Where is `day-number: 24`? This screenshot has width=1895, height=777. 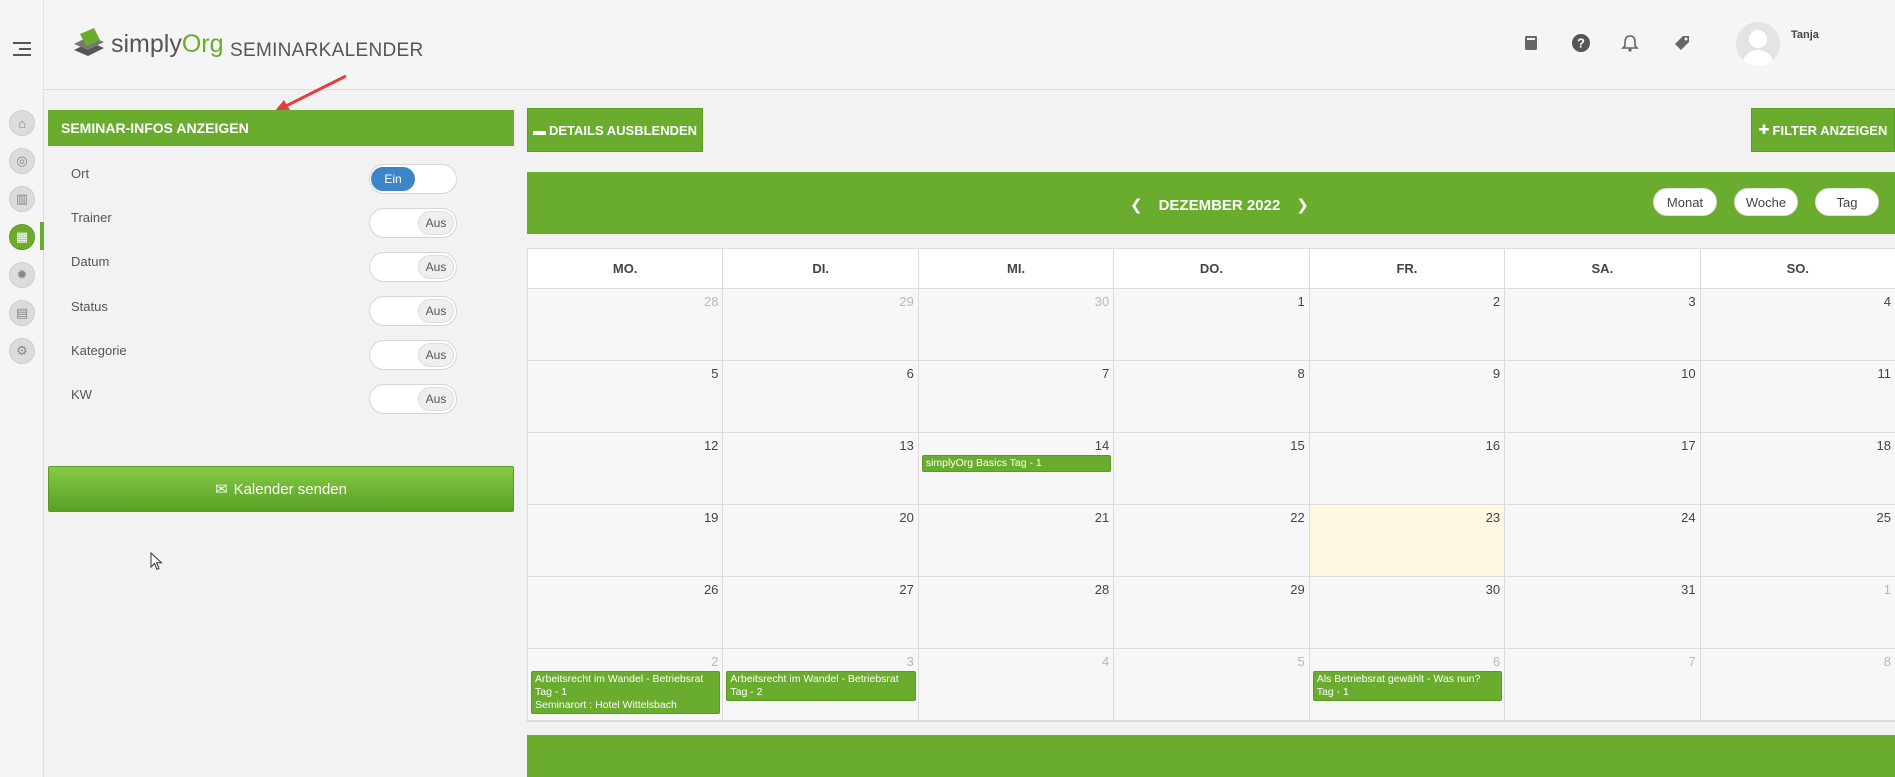
day-number: 24 is located at coordinates (1688, 517).